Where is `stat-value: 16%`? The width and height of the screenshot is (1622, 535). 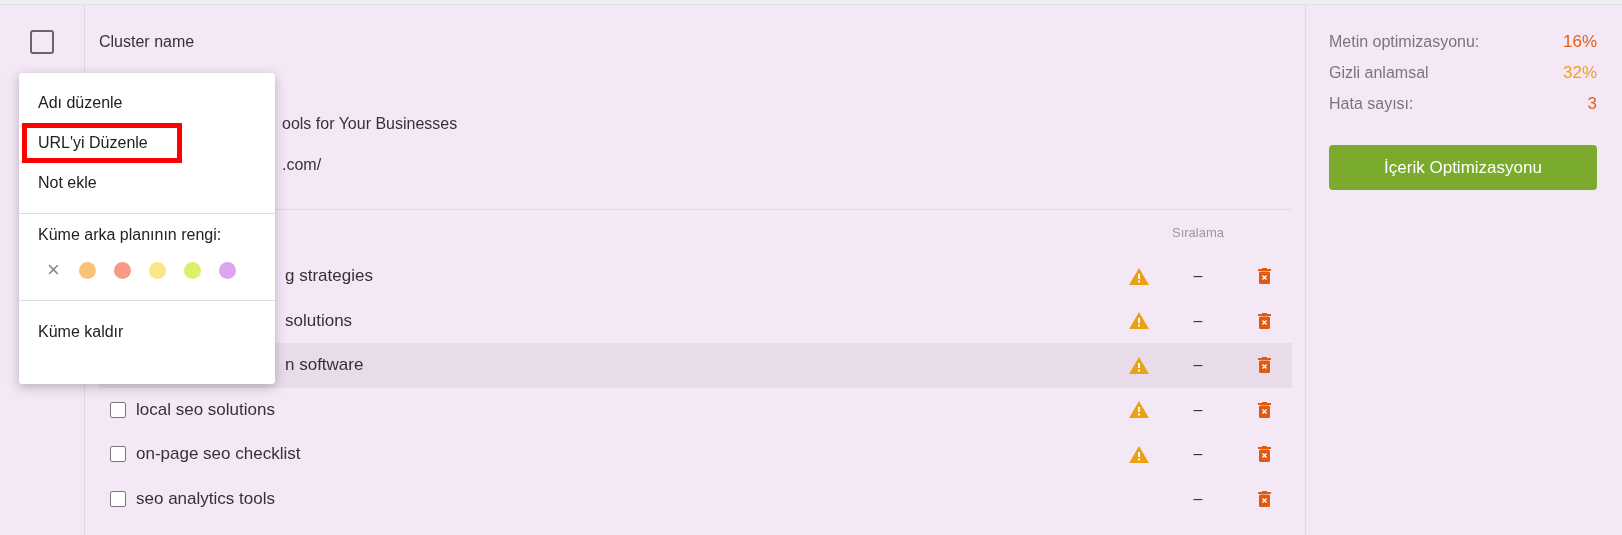 stat-value: 16% is located at coordinates (1579, 42).